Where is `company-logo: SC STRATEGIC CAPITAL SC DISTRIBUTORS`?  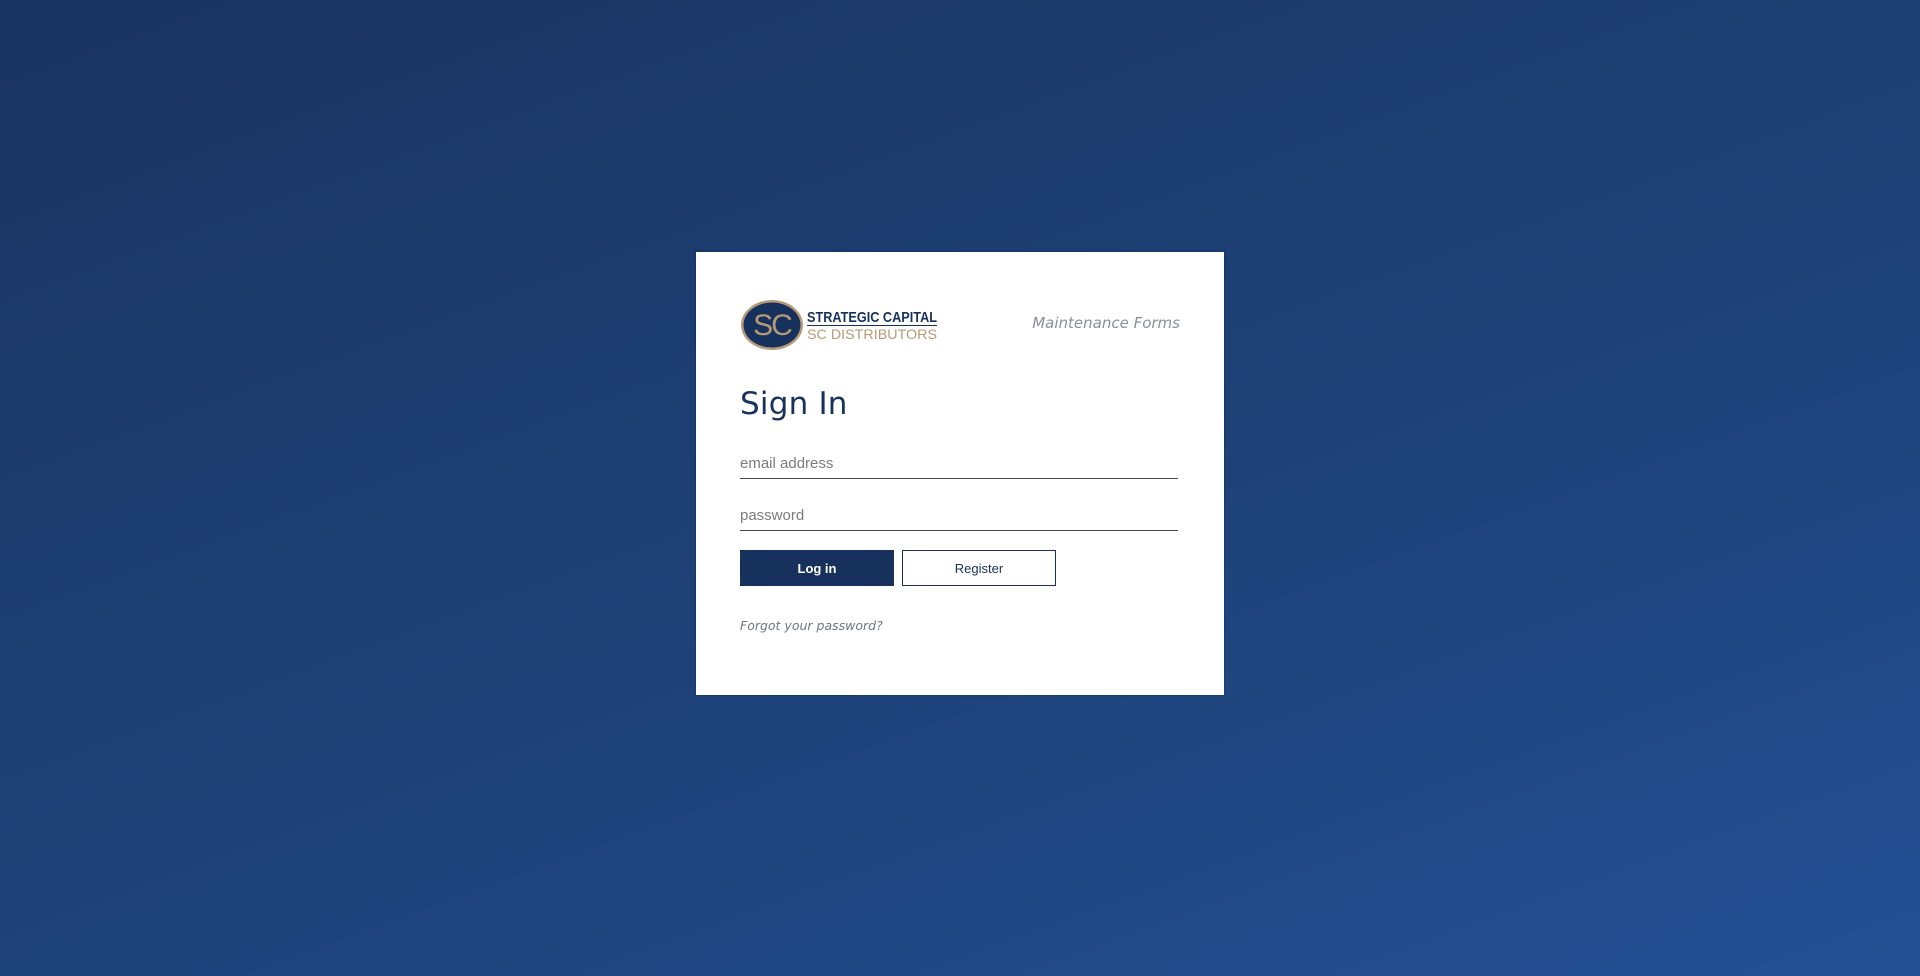 company-logo: SC STRATEGIC CAPITAL SC DISTRIBUTORS is located at coordinates (839, 325).